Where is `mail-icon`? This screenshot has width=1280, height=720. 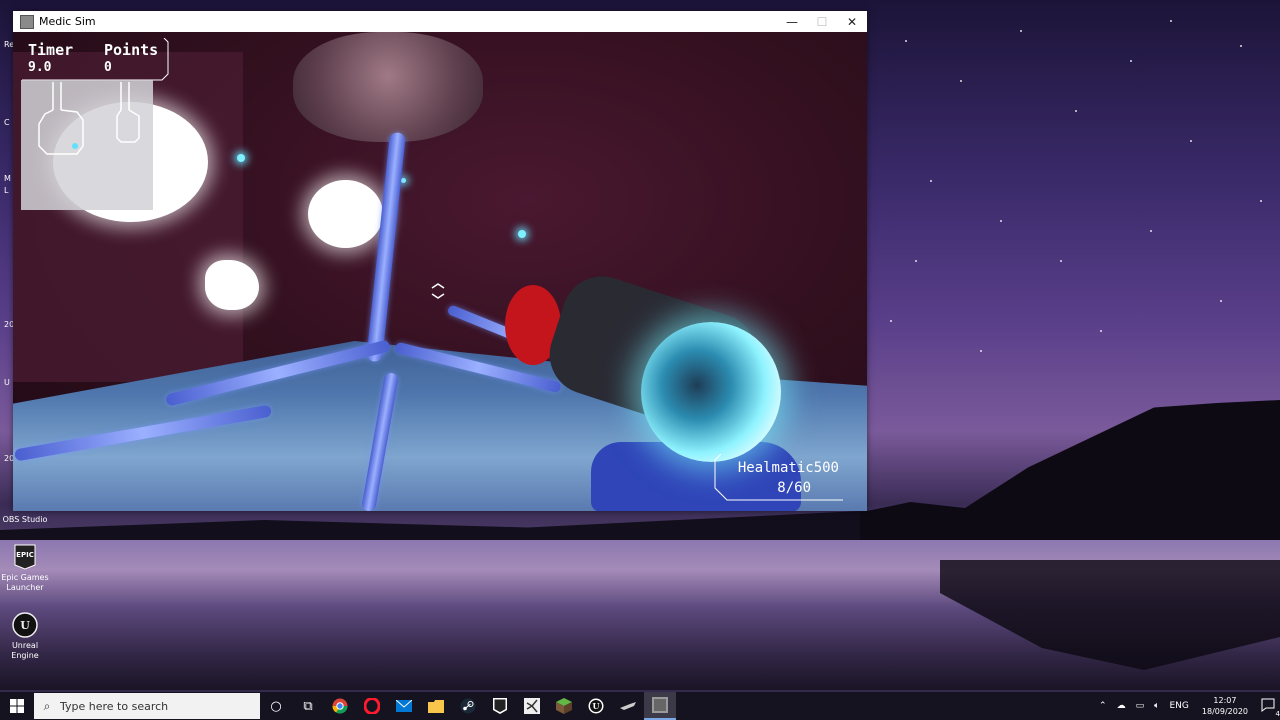 mail-icon is located at coordinates (404, 706).